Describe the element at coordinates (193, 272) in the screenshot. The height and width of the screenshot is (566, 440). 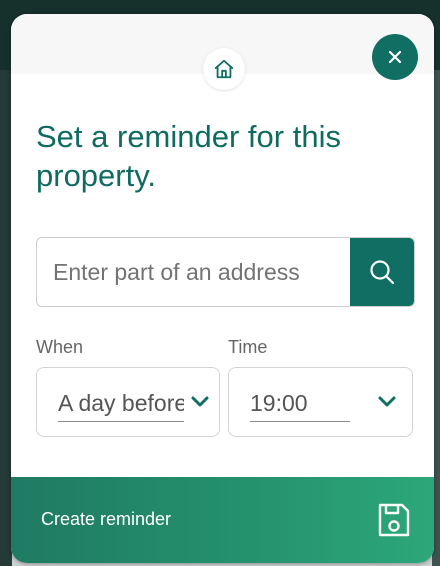
I see `address-search-input` at that location.